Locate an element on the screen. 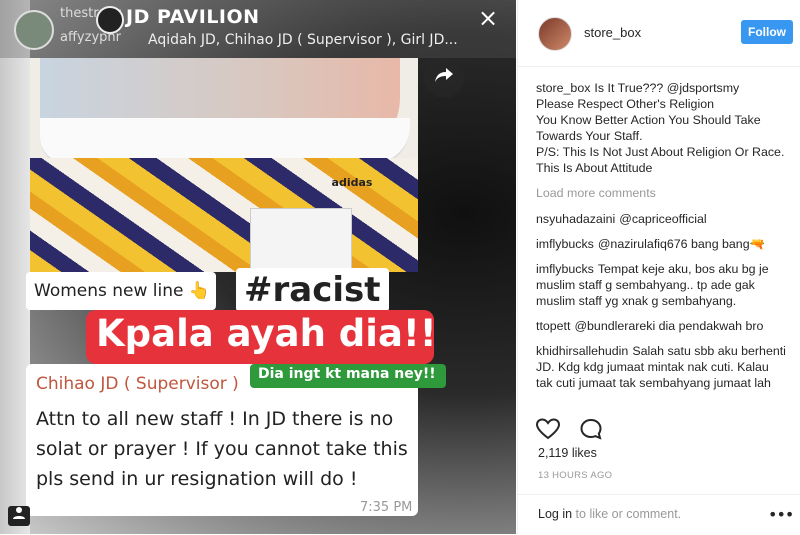 Image resolution: width=800 pixels, height=535 pixels. follow-button: Follow is located at coordinates (767, 32).